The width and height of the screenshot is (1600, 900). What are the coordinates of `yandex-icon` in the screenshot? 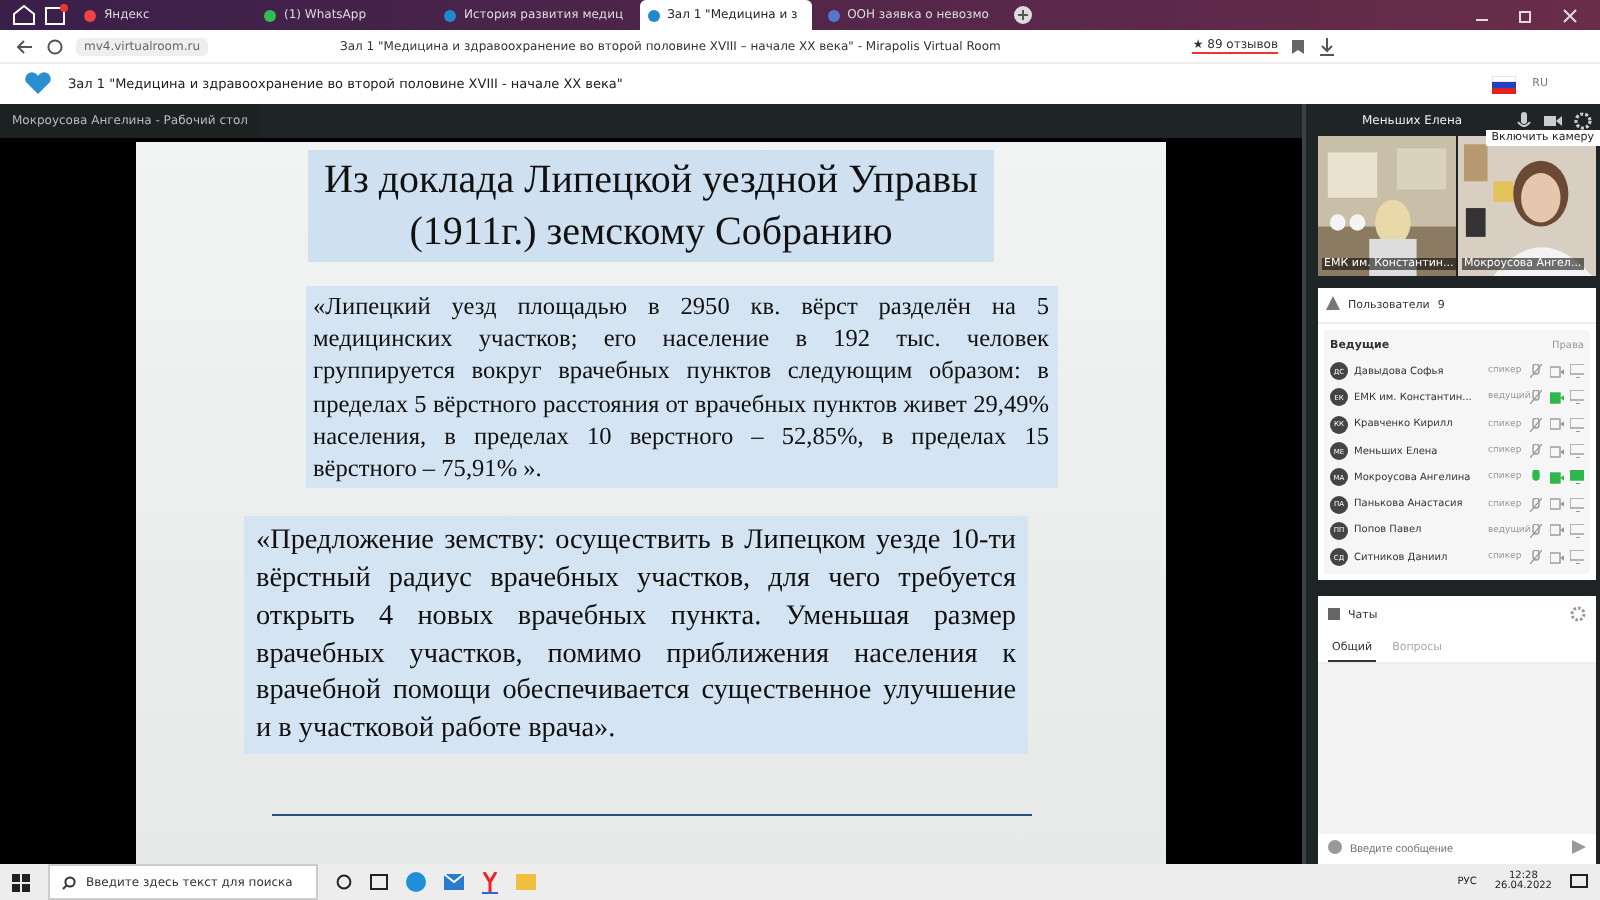 It's located at (490, 882).